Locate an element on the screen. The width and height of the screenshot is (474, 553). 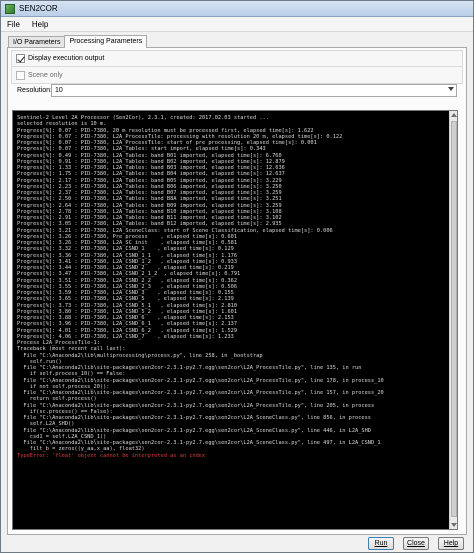
resolution-label: Resolution: is located at coordinates (35, 90).